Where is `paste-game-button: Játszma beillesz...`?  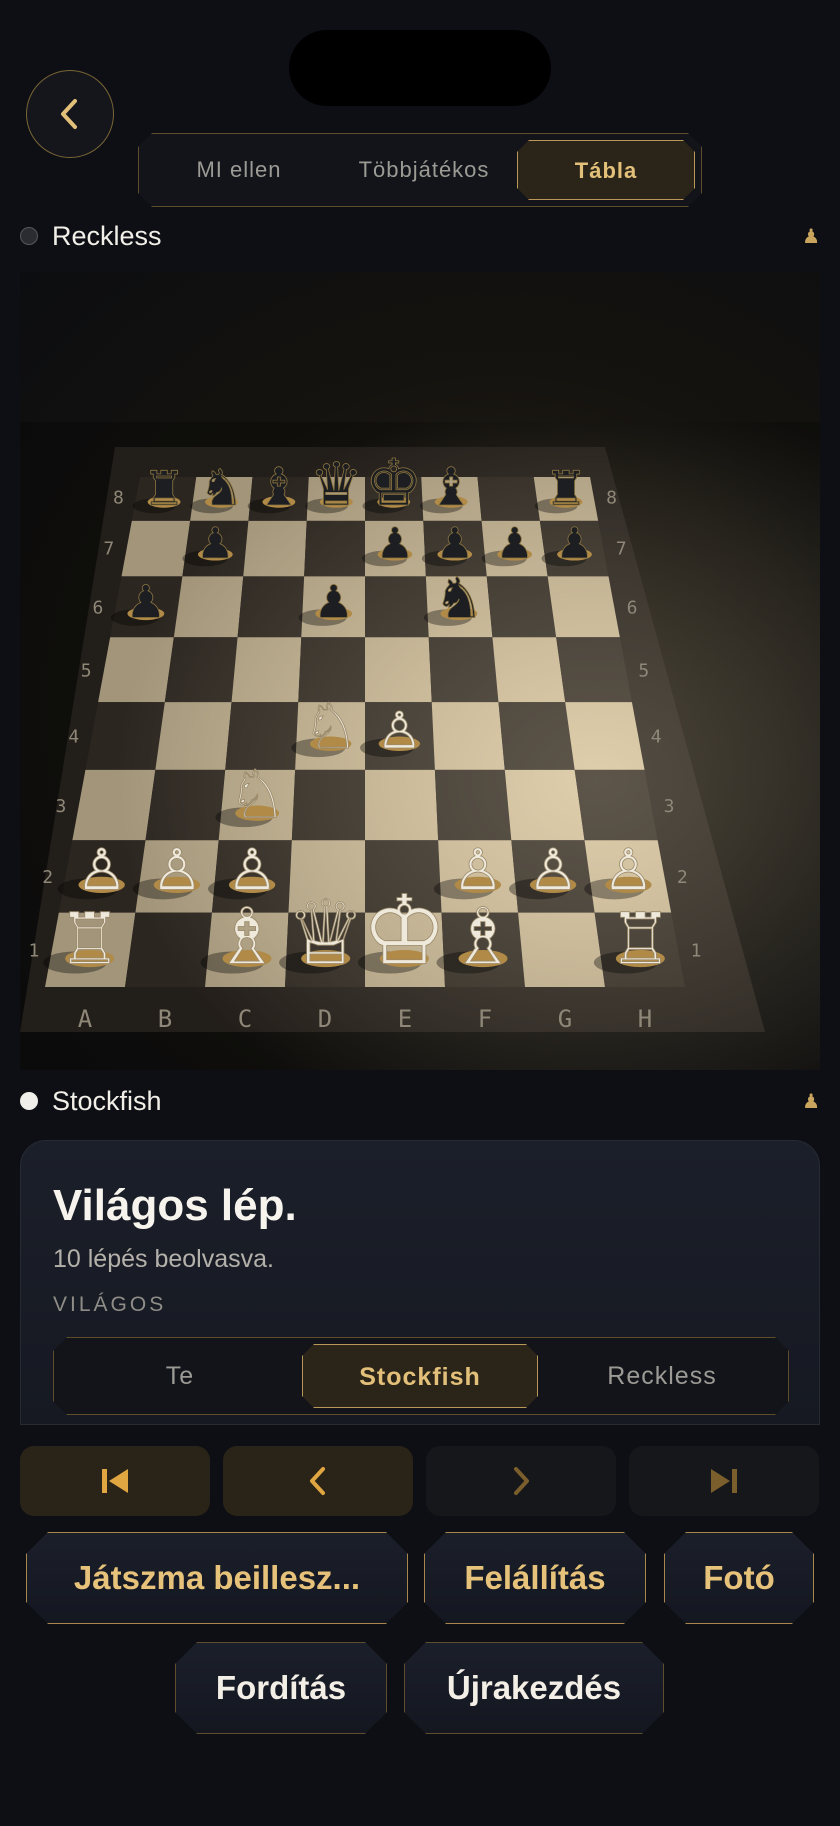
paste-game-button: Játszma beillesz... is located at coordinates (217, 1578).